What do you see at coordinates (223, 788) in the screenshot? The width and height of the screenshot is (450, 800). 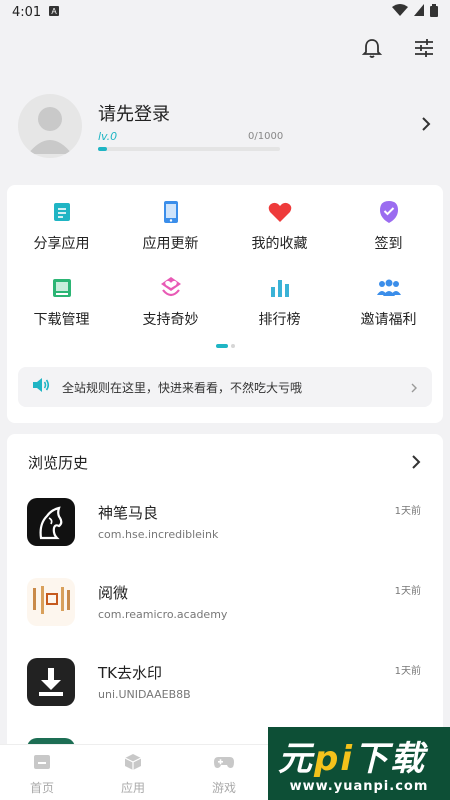 I see `nav-label: 游戏` at bounding box center [223, 788].